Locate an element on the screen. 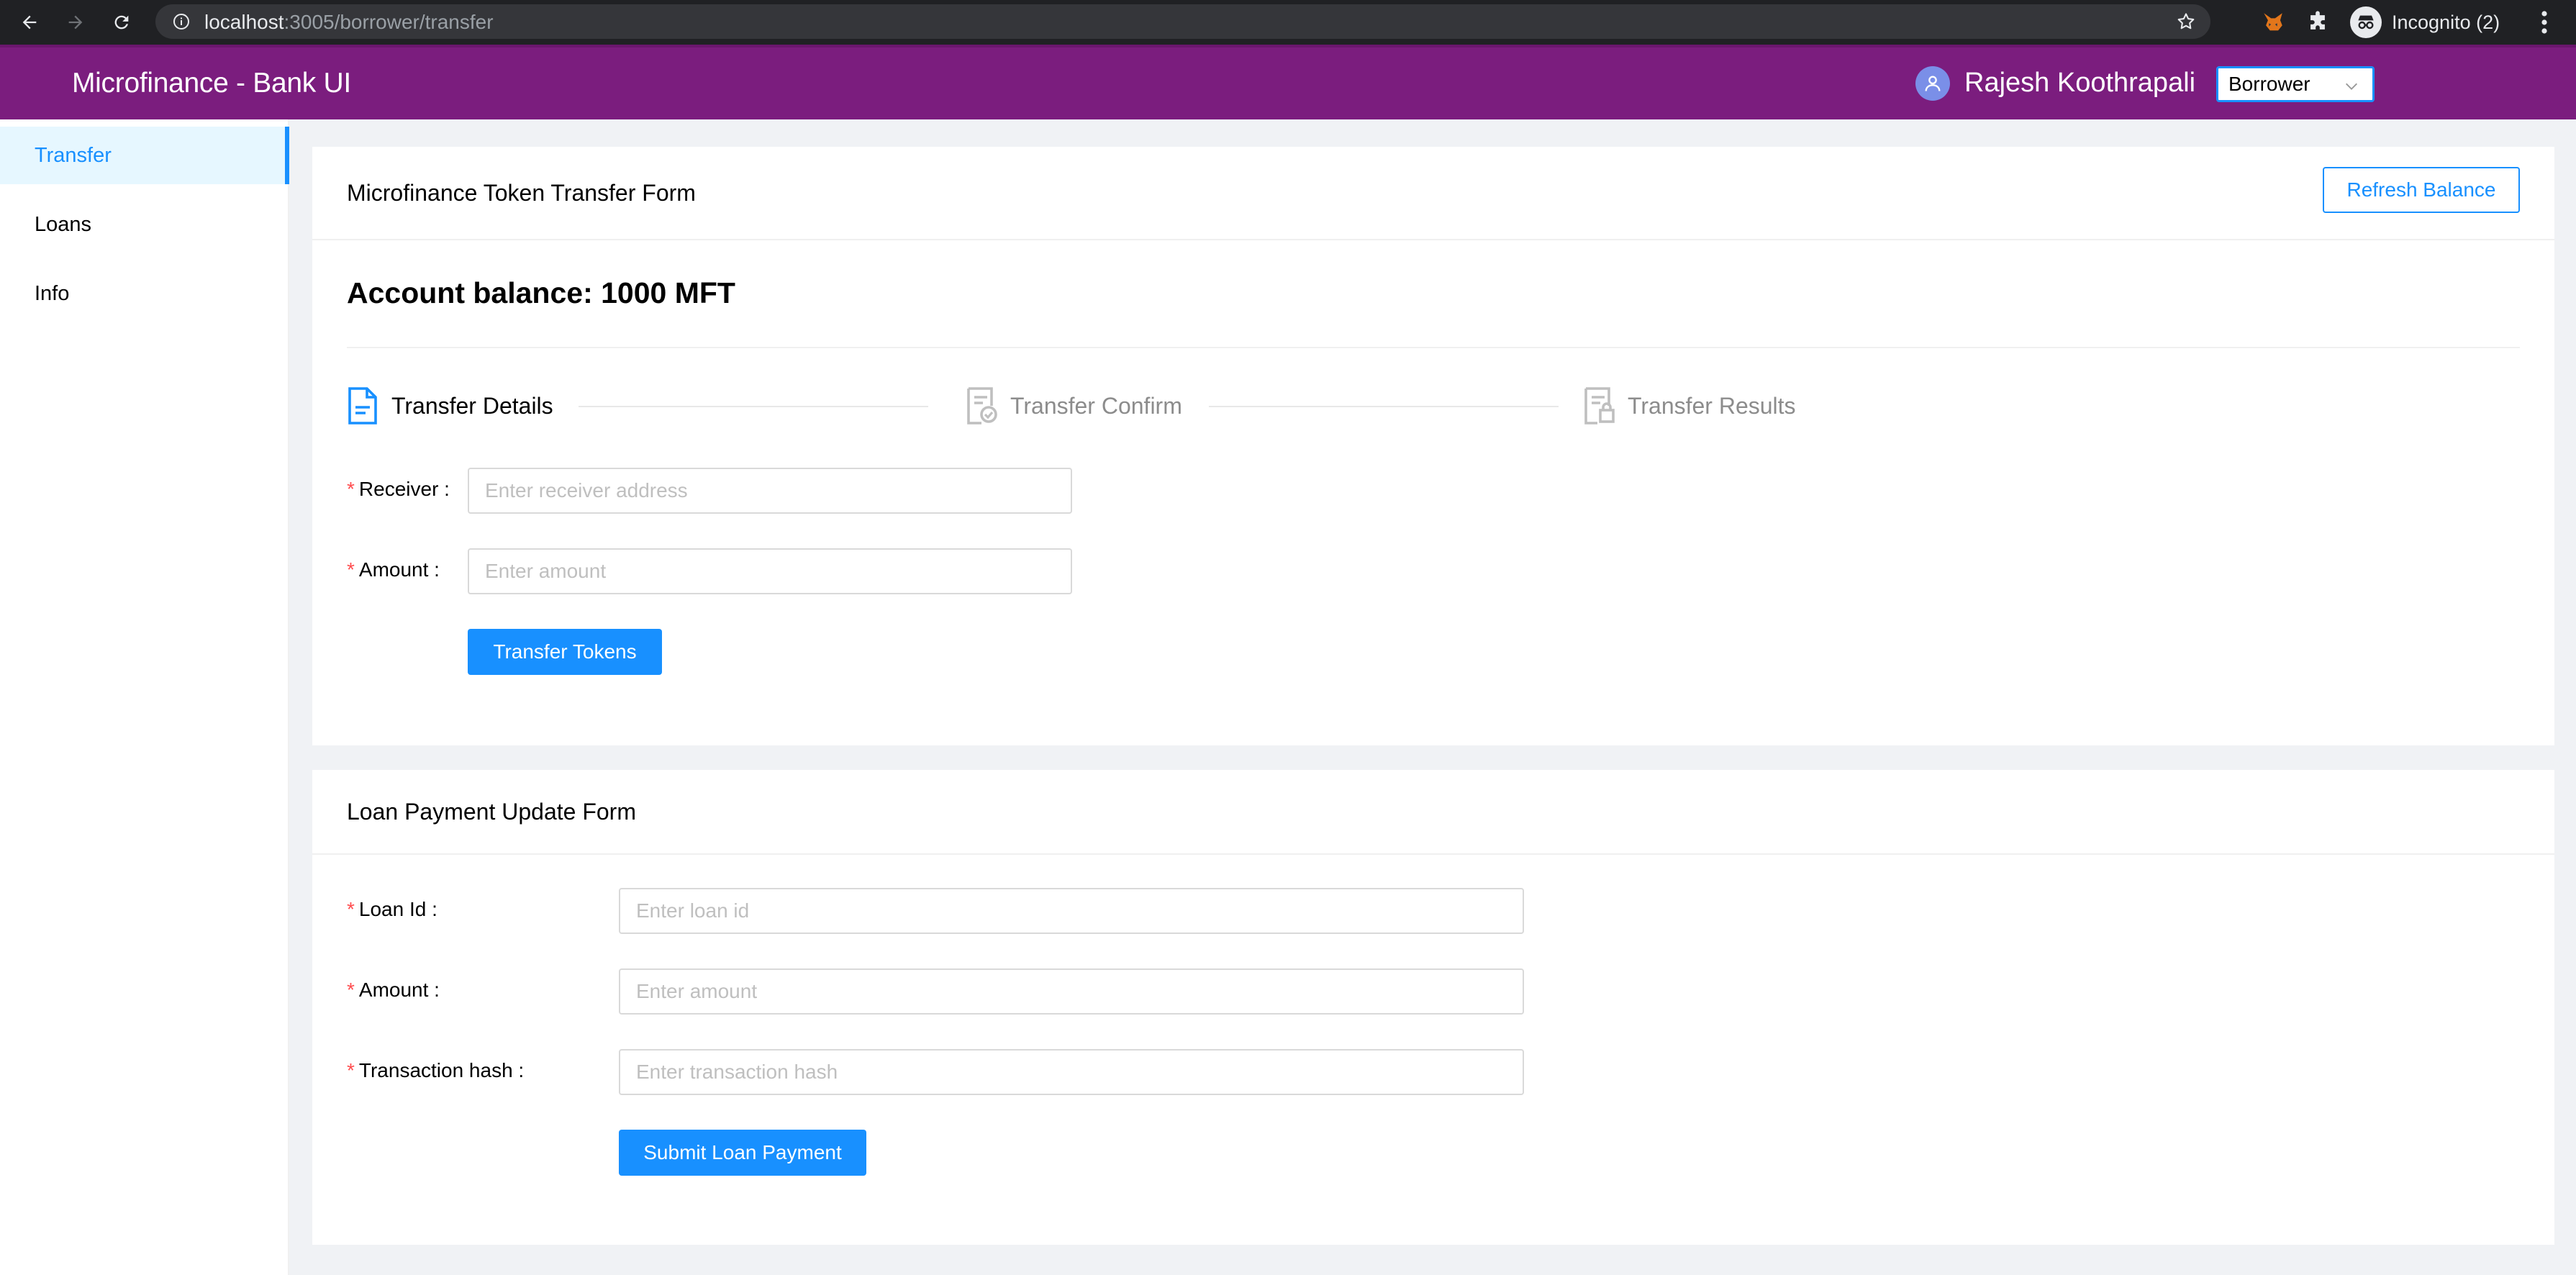 The image size is (2576, 1275). account-balance: Account balance: 1000 MFT is located at coordinates (541, 293).